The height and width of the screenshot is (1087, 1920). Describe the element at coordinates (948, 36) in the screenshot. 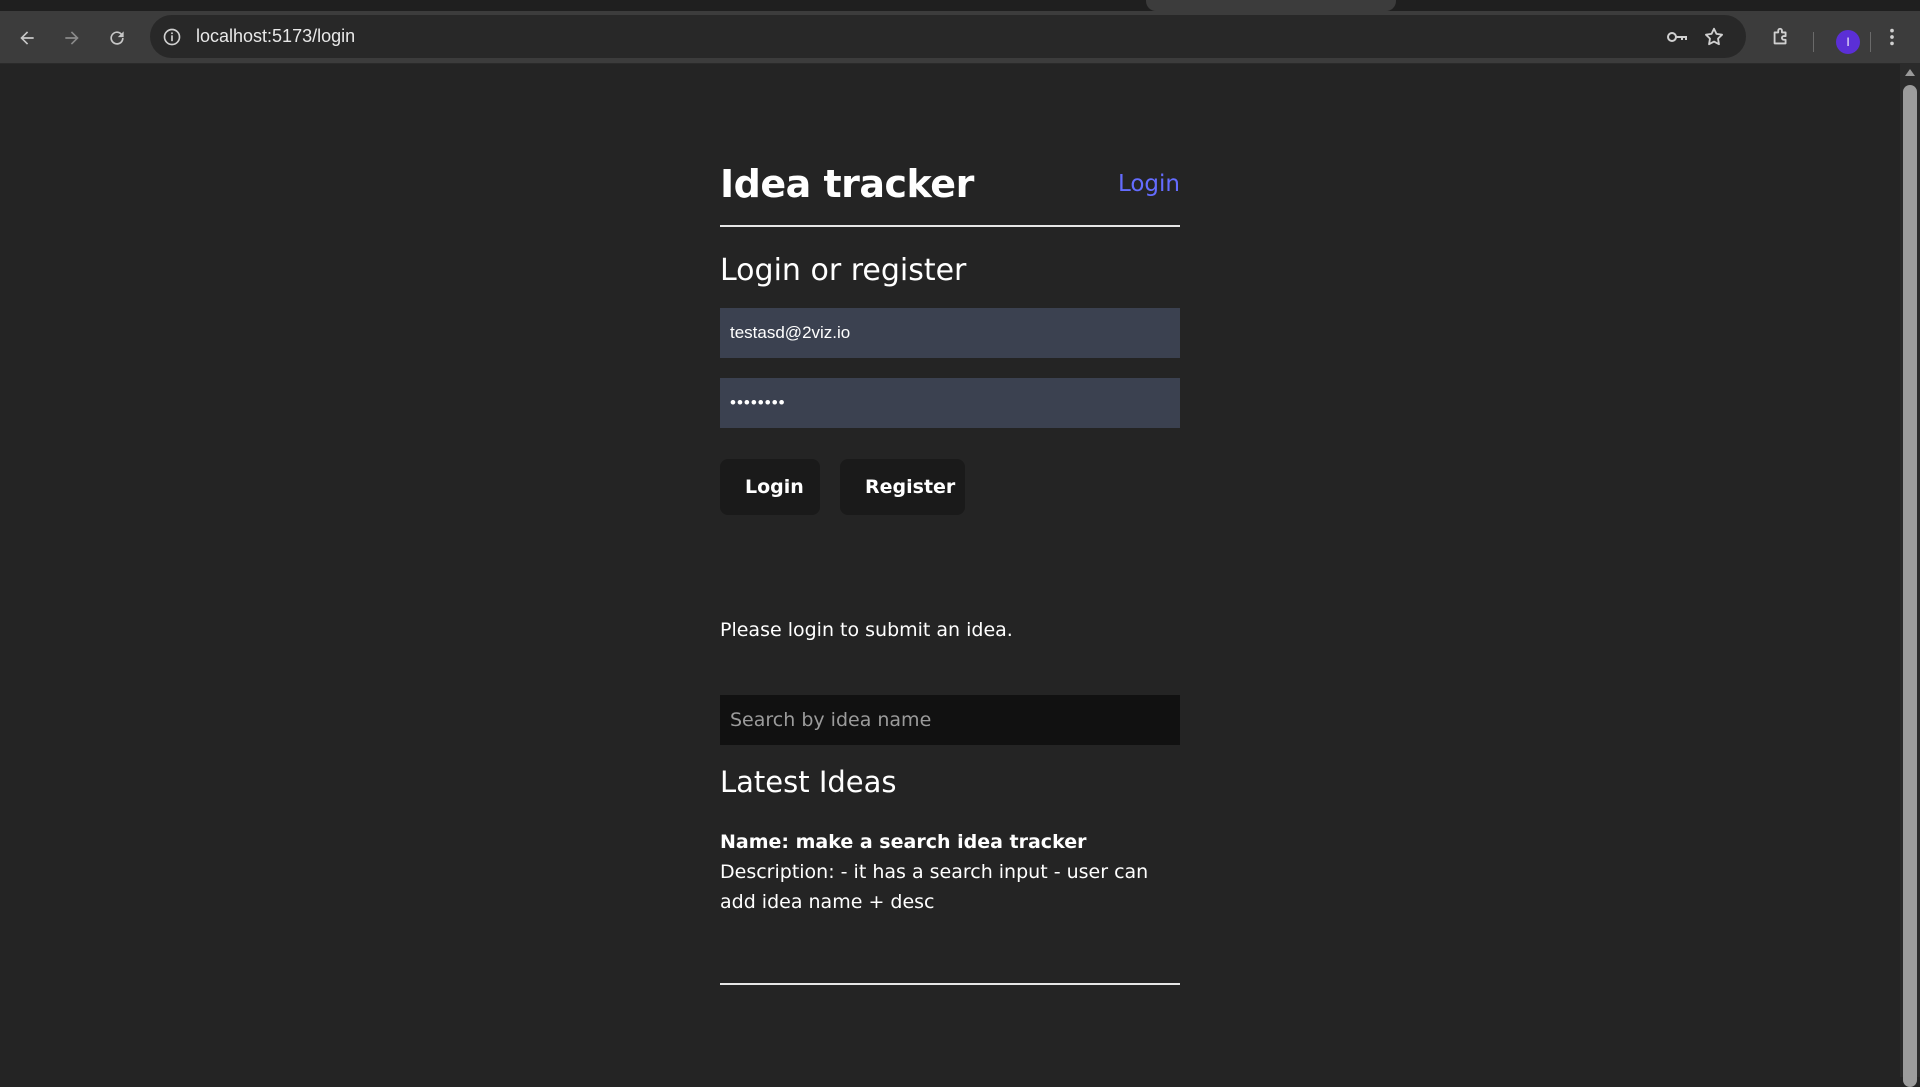

I see `address-bar: localhost:5173/login` at that location.